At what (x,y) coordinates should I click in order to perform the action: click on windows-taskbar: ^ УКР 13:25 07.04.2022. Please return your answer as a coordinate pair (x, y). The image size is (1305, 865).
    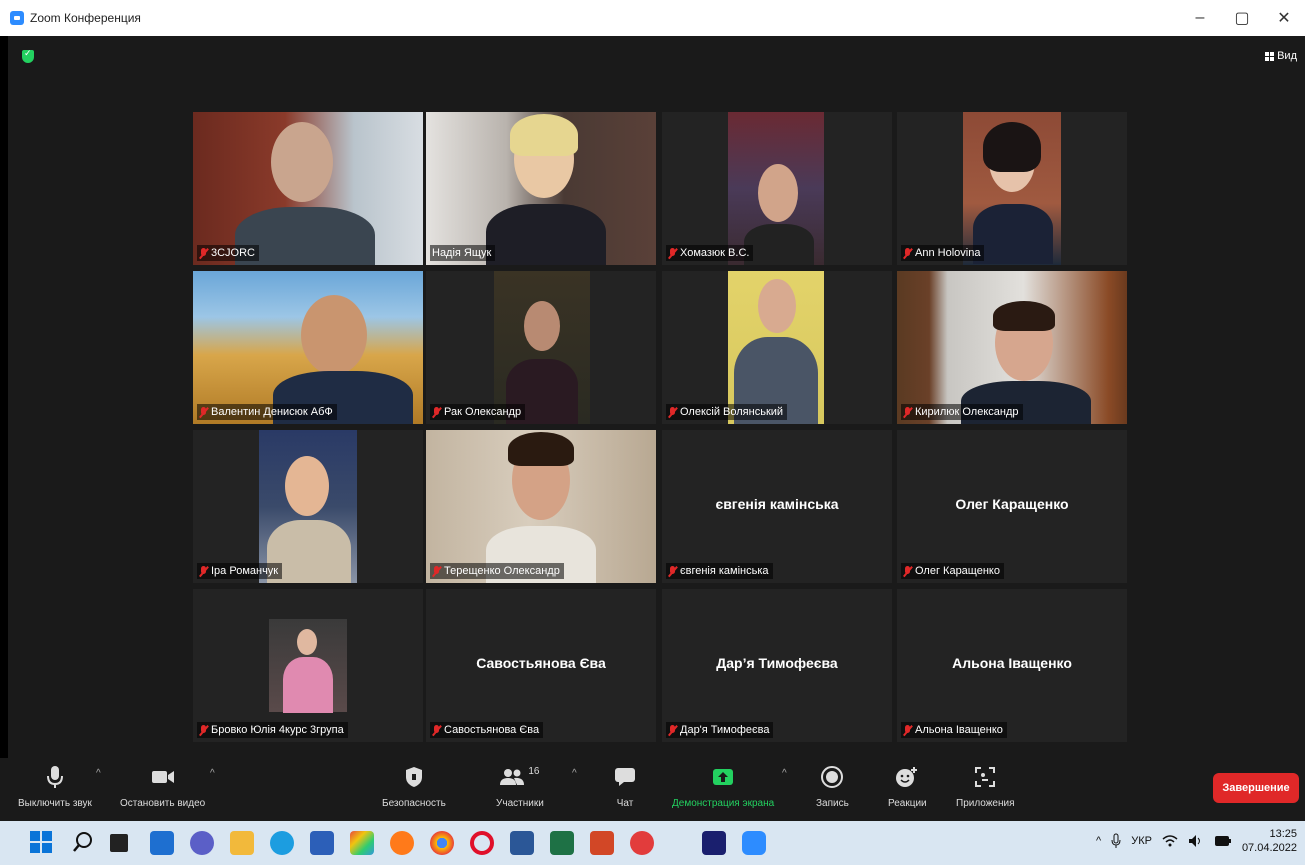
    Looking at the image, I should click on (652, 843).